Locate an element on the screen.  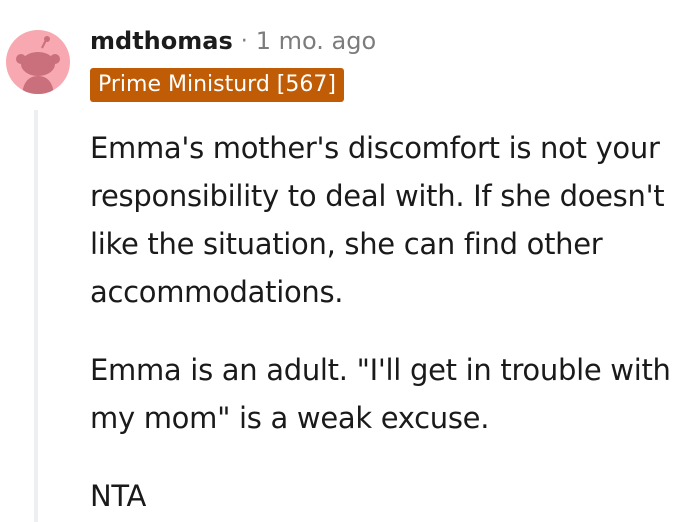
comment-meta: mdthomas · 1 mo. ago is located at coordinates (233, 41).